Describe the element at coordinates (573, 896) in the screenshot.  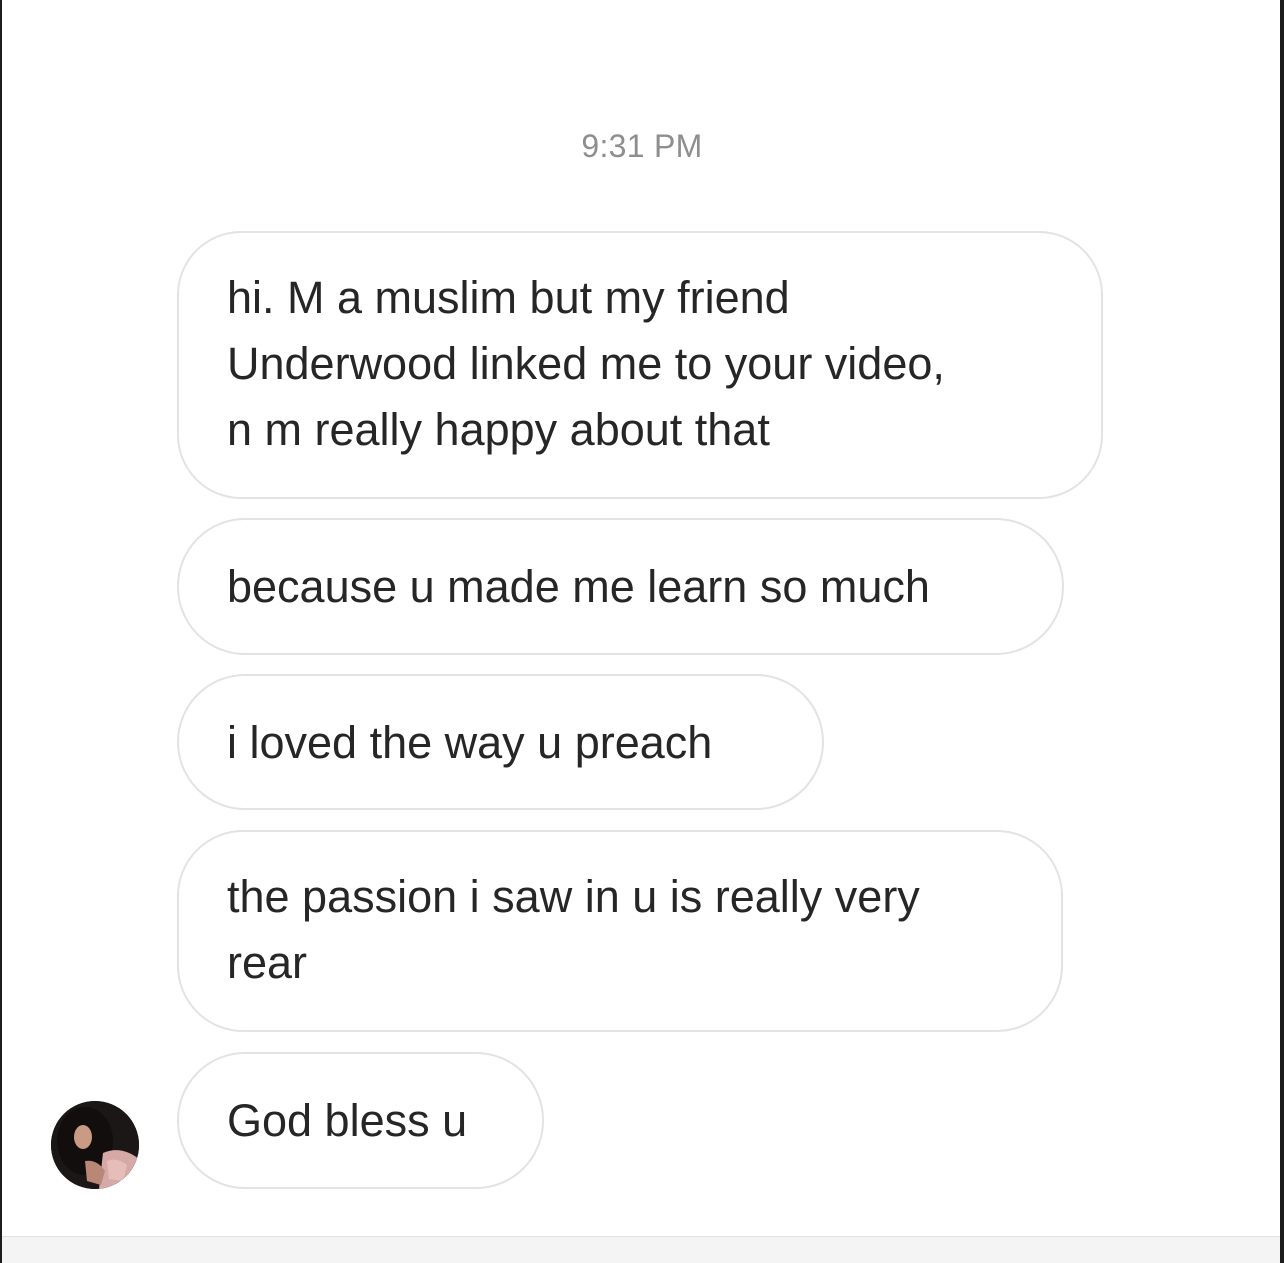
I see `message-text: the passion i saw in u is really very` at that location.